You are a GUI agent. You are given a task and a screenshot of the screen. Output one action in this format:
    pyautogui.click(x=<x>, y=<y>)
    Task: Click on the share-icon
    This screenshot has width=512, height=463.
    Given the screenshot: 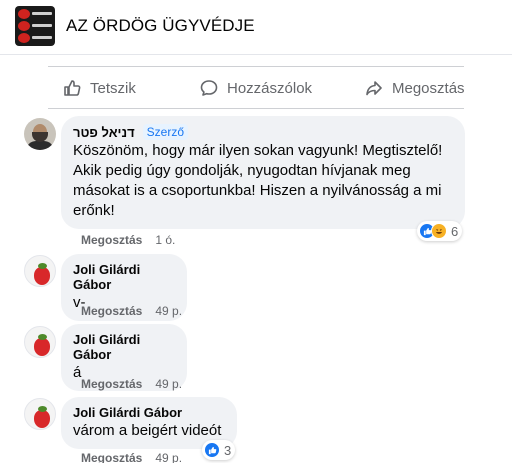 What is the action you would take?
    pyautogui.click(x=374, y=88)
    